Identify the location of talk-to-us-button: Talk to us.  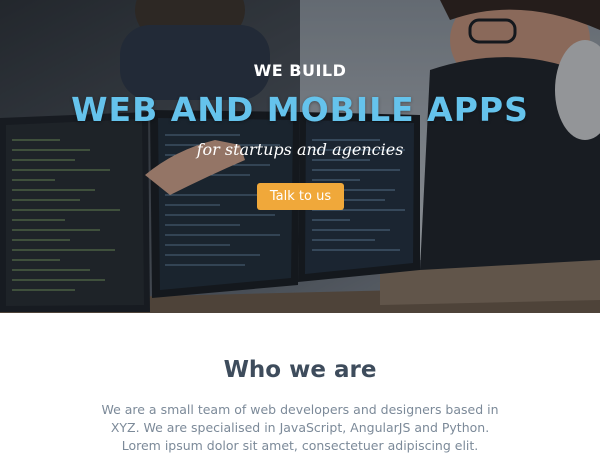
(300, 196).